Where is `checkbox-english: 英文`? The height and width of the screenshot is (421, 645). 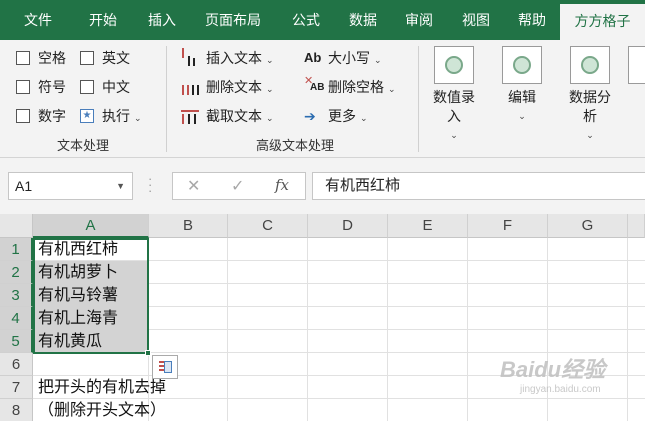
checkbox-english: 英文 is located at coordinates (110, 58).